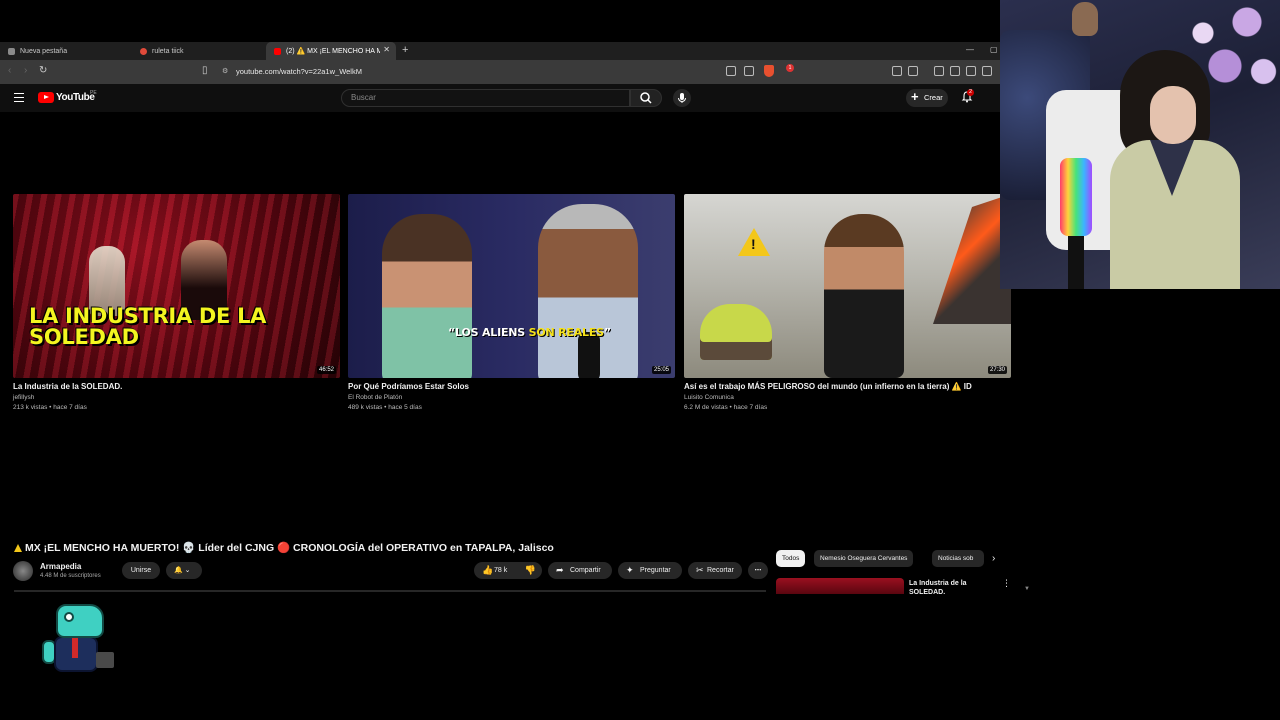 The image size is (1280, 720). I want to click on dinosaur-mascot, so click(78, 640).